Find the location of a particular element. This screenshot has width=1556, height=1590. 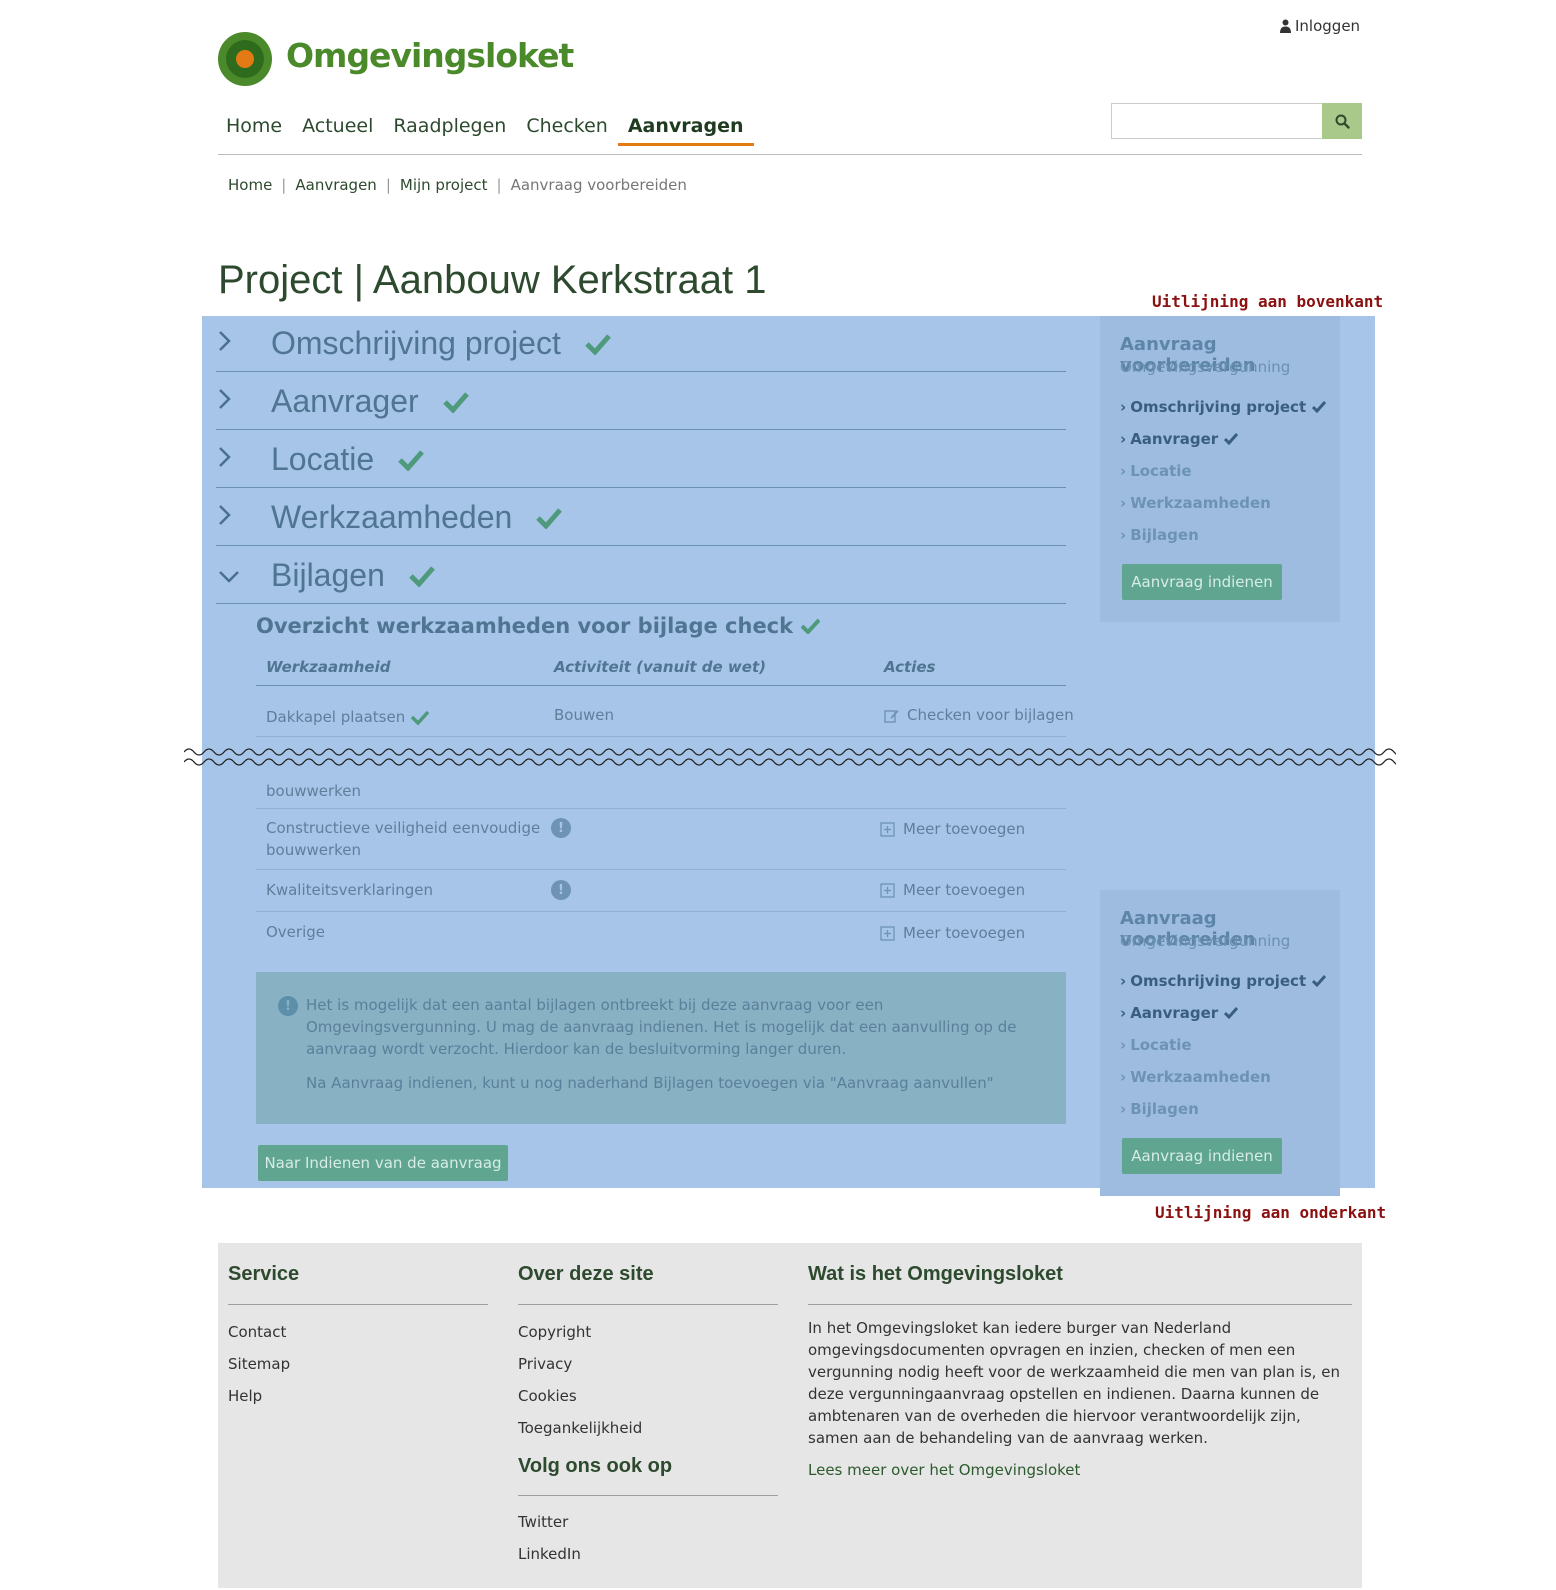

page-title: Project | Aanbouw Kerkstraat 1 is located at coordinates (492, 280).